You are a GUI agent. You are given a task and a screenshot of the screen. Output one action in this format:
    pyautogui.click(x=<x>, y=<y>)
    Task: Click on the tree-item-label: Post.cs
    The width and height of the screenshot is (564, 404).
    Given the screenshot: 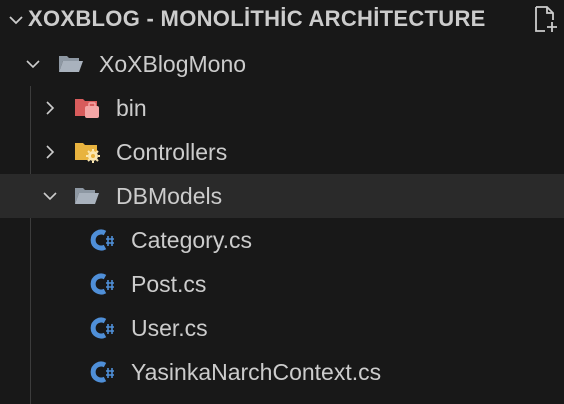 What is the action you would take?
    pyautogui.click(x=169, y=284)
    